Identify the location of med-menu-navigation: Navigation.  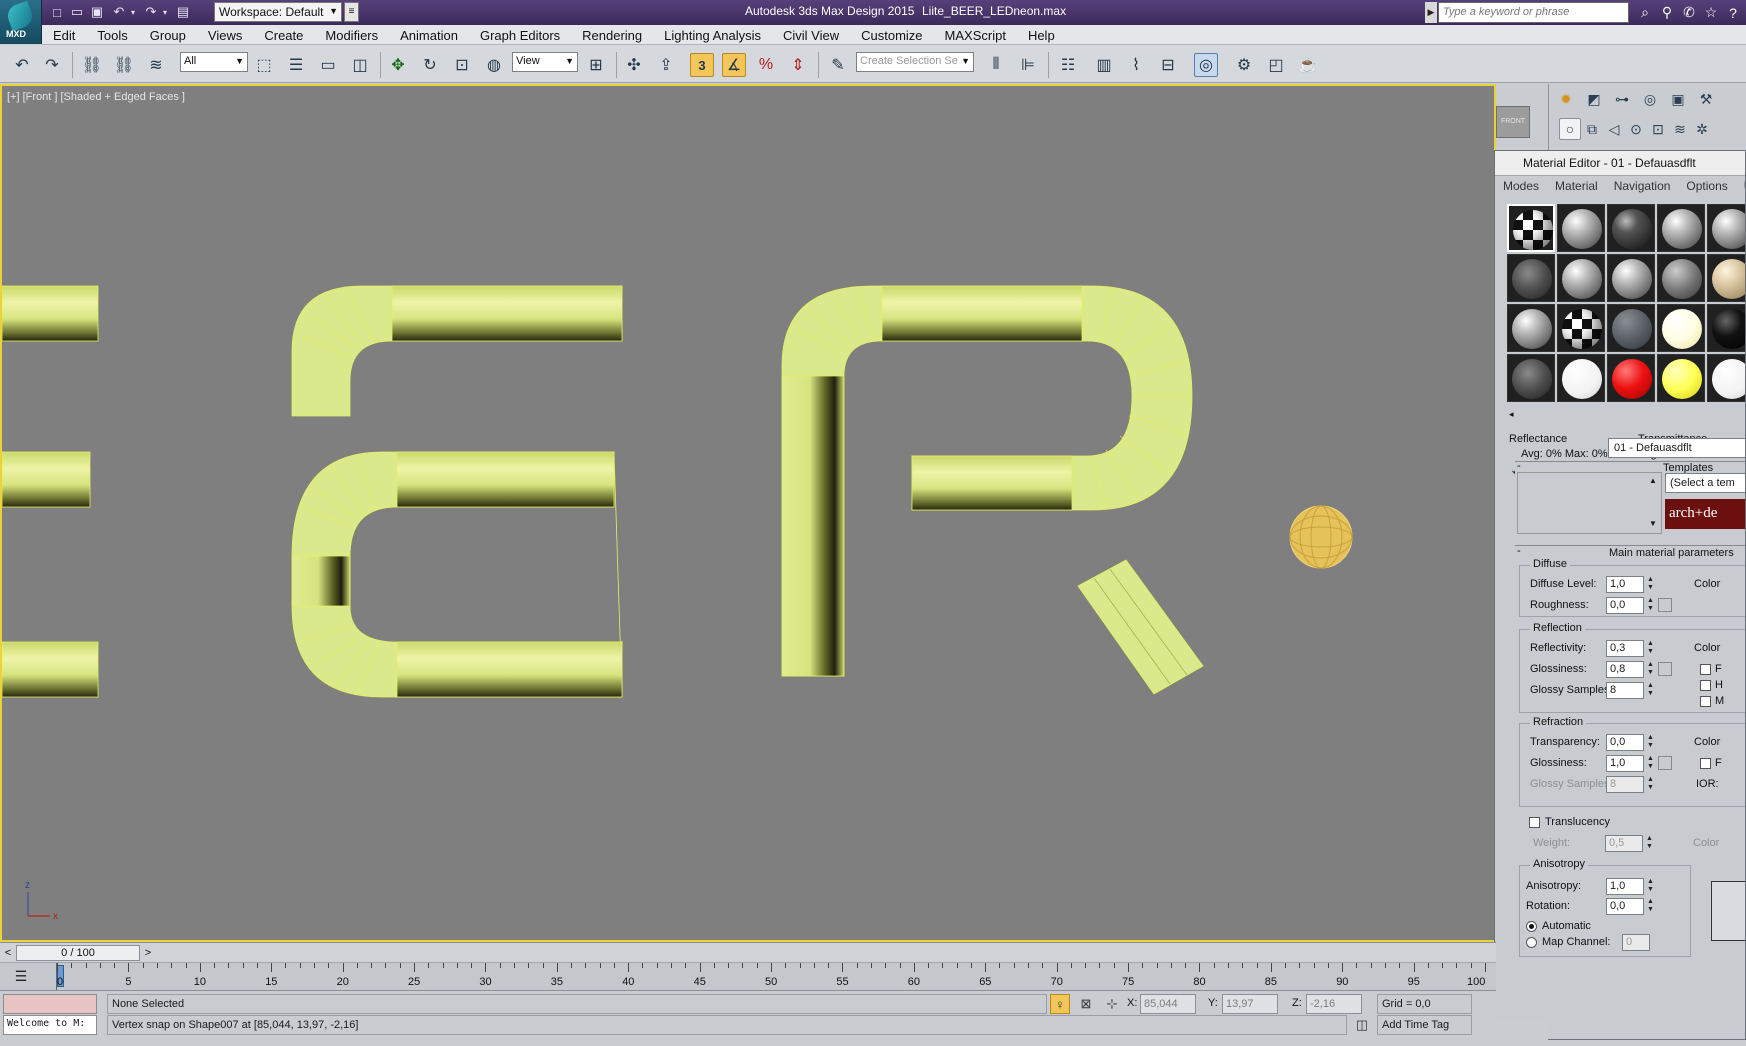
(1642, 187).